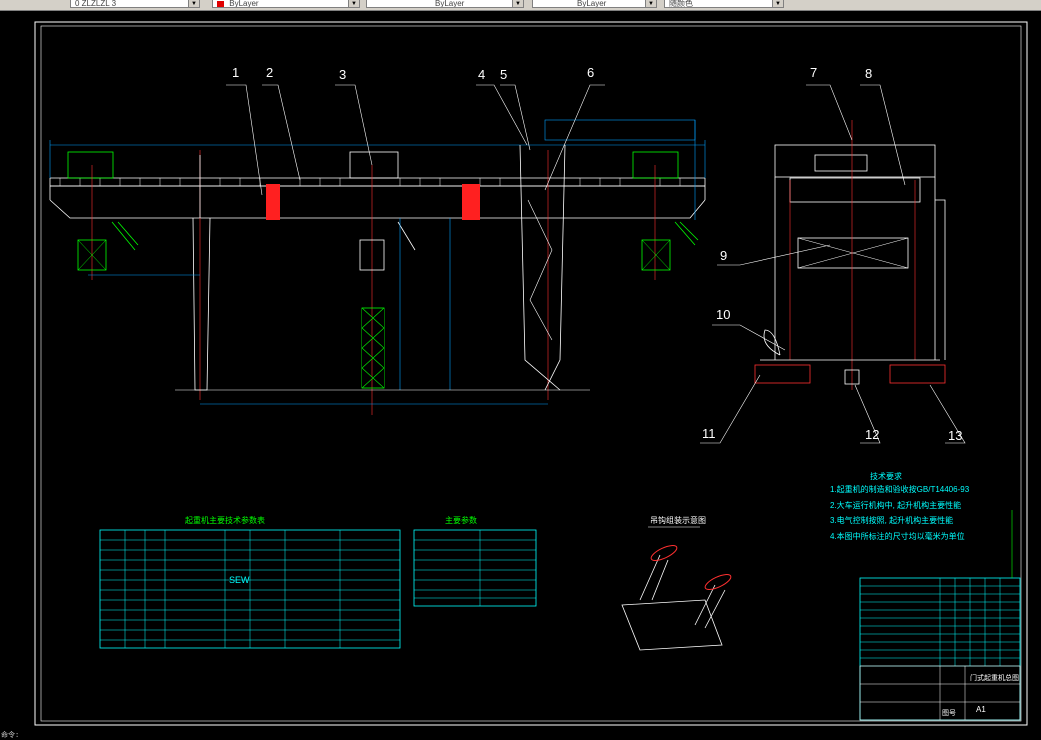 The width and height of the screenshot is (1041, 740). I want to click on callout-7: 7, so click(813, 72).